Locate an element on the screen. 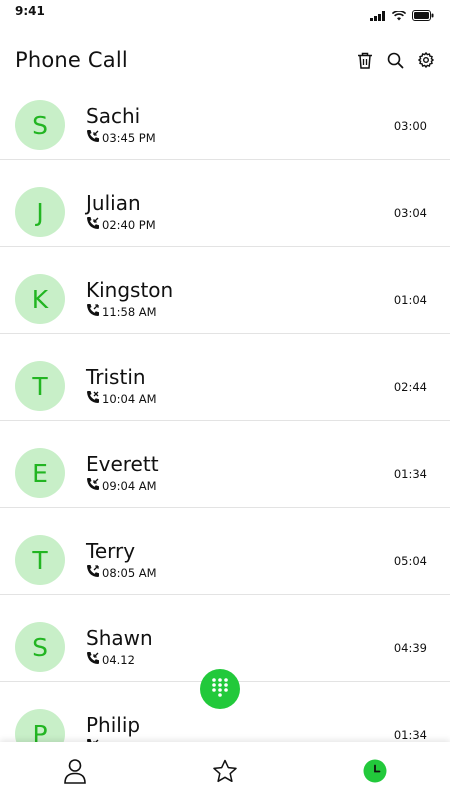  bottom-nav is located at coordinates (225, 771).